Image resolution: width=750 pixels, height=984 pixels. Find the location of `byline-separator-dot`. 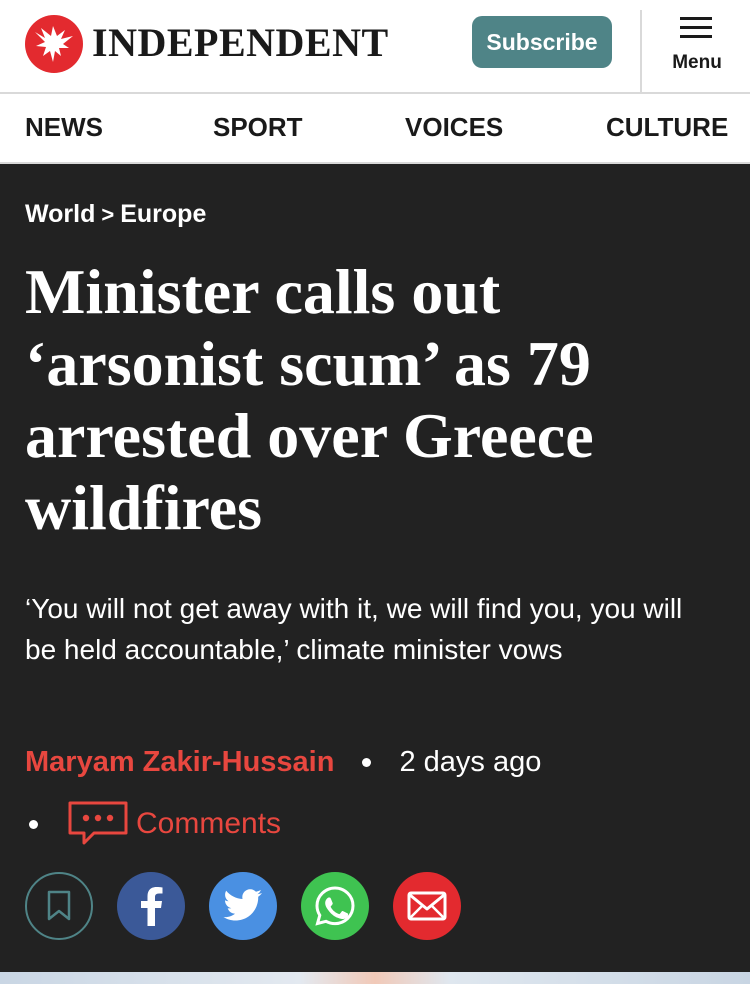

byline-separator-dot is located at coordinates (367, 762).